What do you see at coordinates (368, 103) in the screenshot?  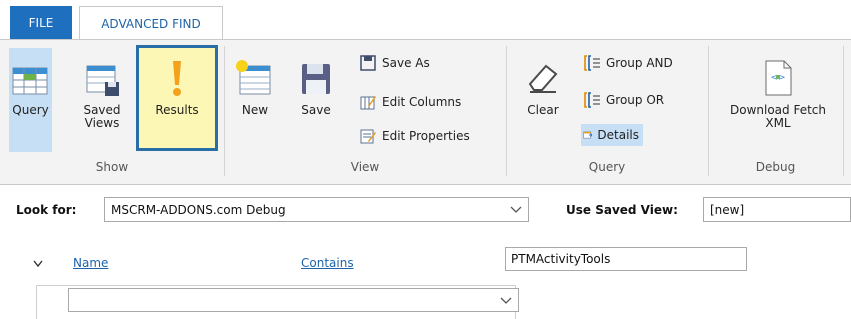 I see `edit-columns-icon` at bounding box center [368, 103].